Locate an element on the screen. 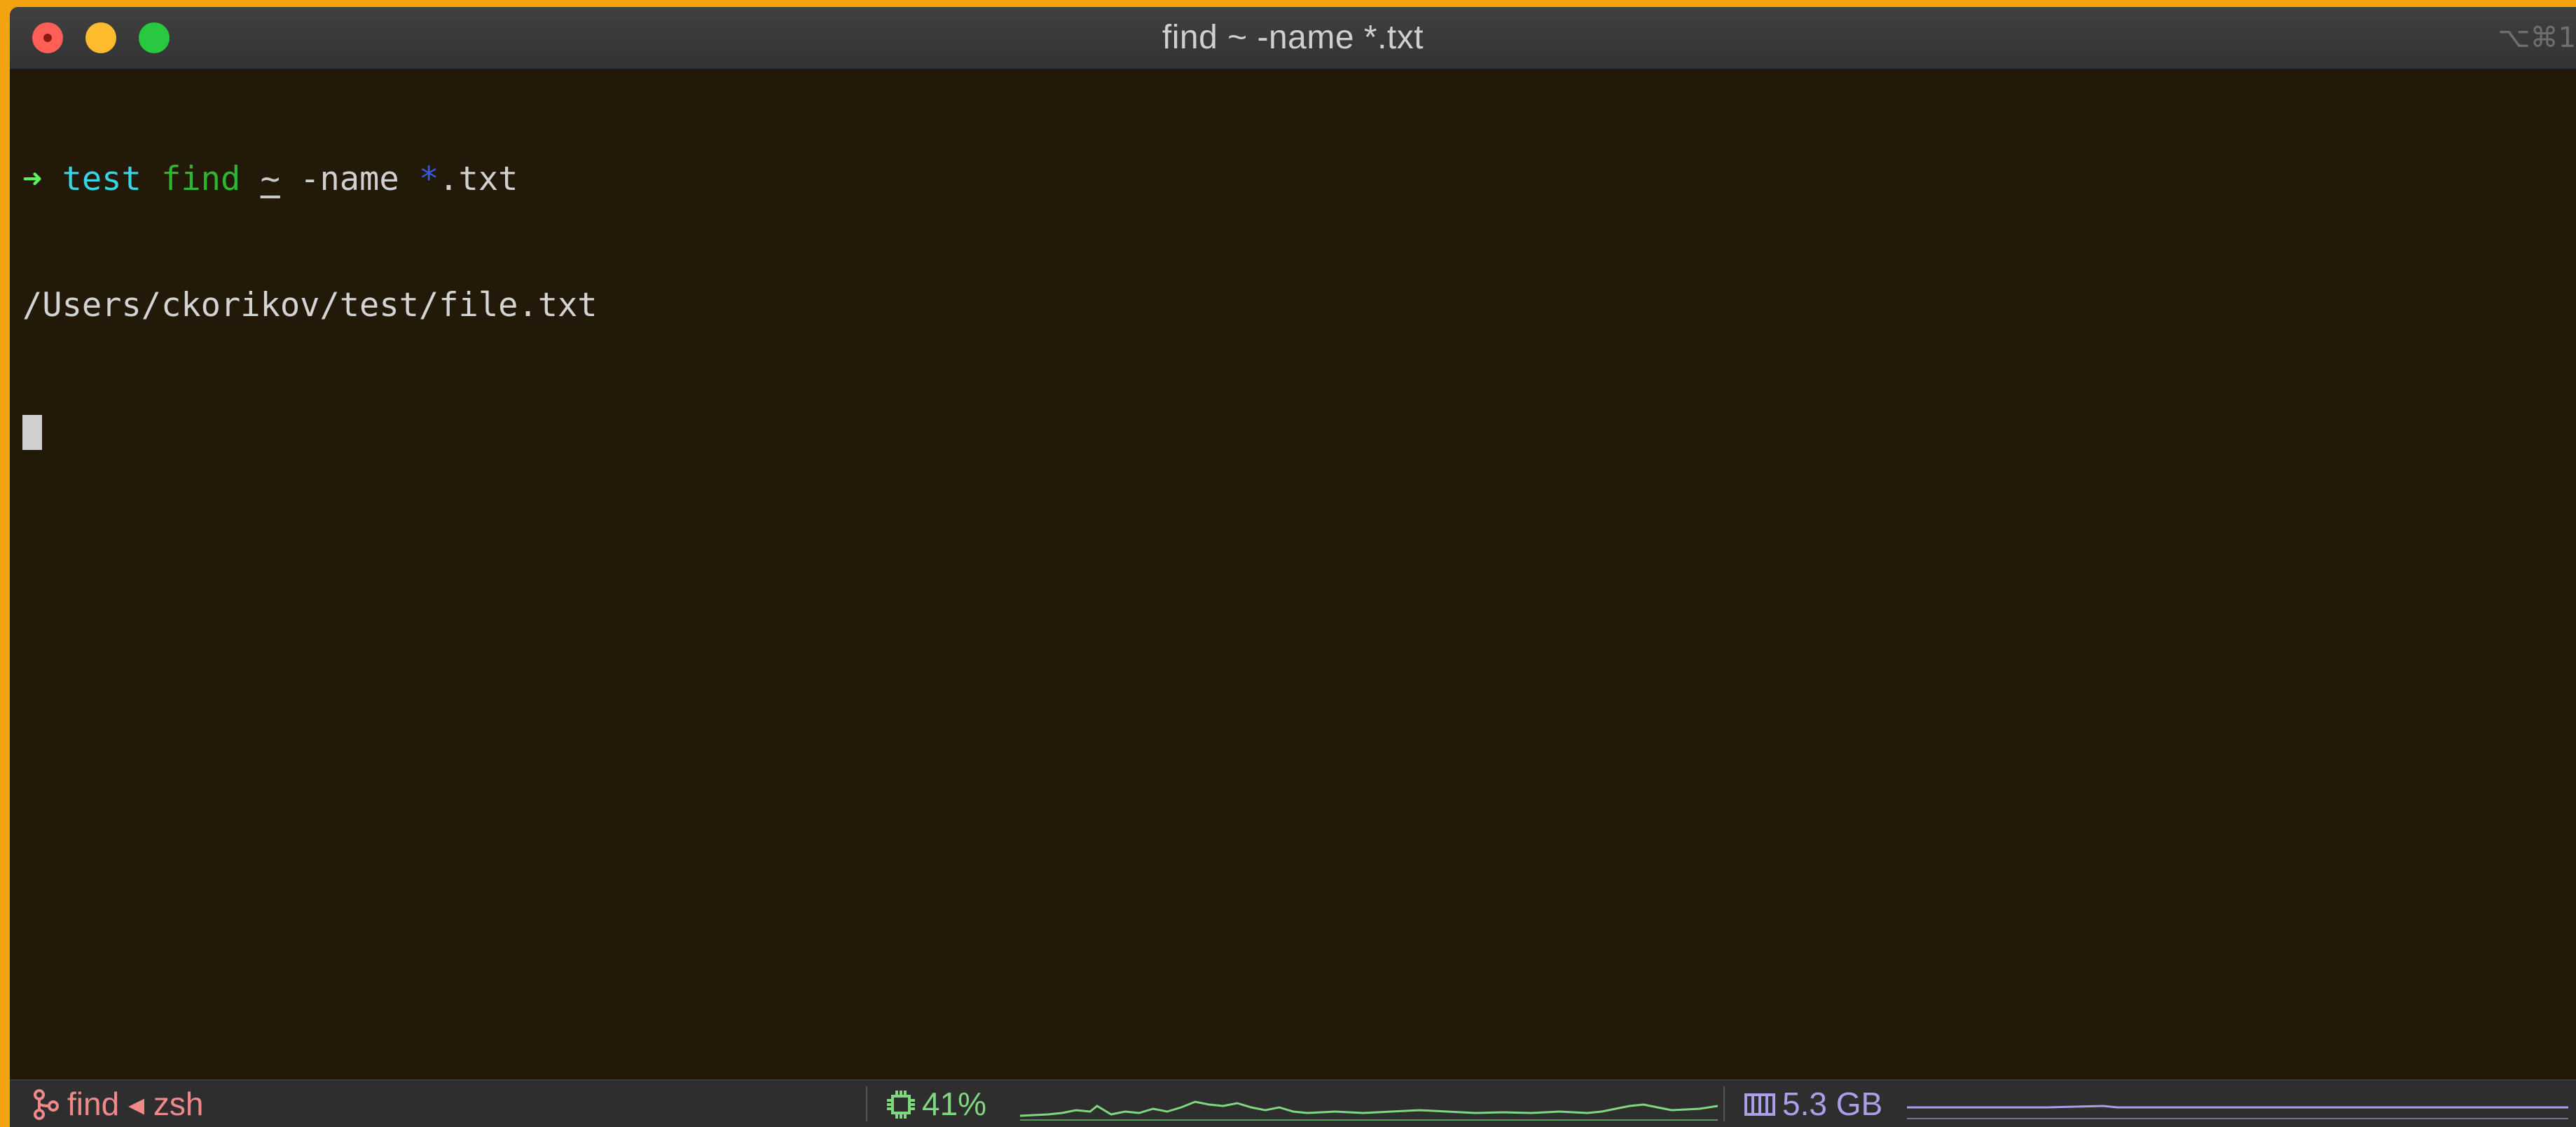 The image size is (2576, 1127). status-job-label: find ◂ zsh is located at coordinates (135, 1104).